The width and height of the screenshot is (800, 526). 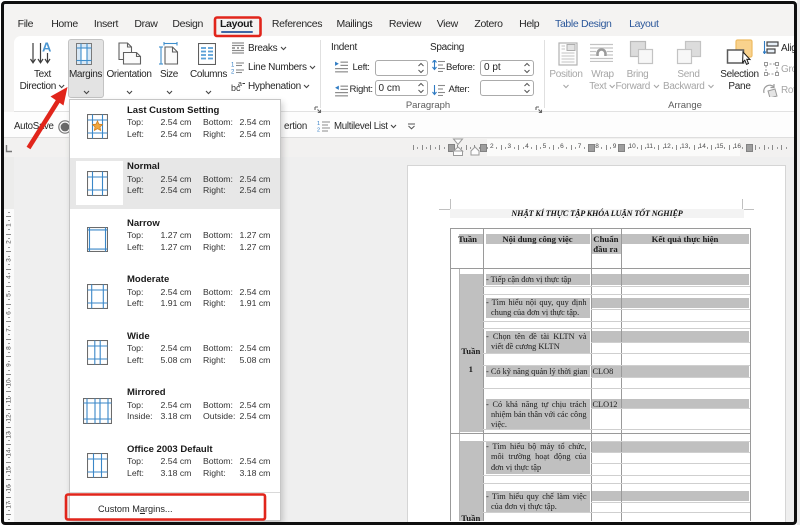 I want to click on svg-text: A, so click(x=47, y=47).